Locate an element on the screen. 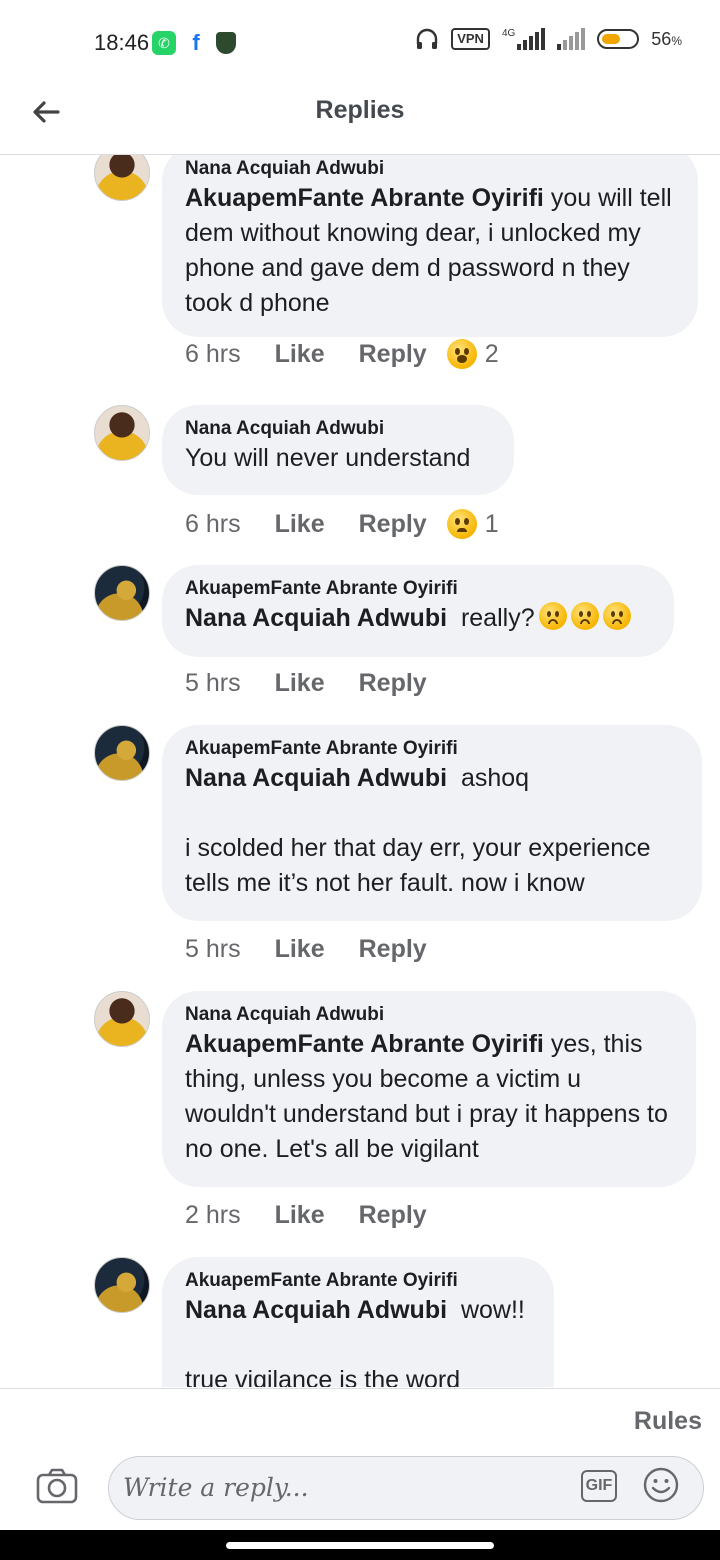 The image size is (720, 1560). reaction-summary: 2 is located at coordinates (472, 354).